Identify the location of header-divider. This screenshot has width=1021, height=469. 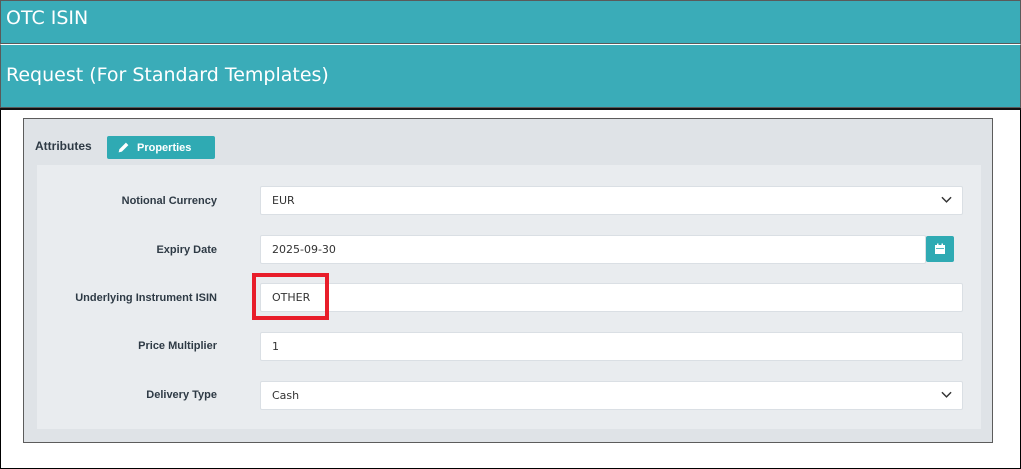
(510, 109).